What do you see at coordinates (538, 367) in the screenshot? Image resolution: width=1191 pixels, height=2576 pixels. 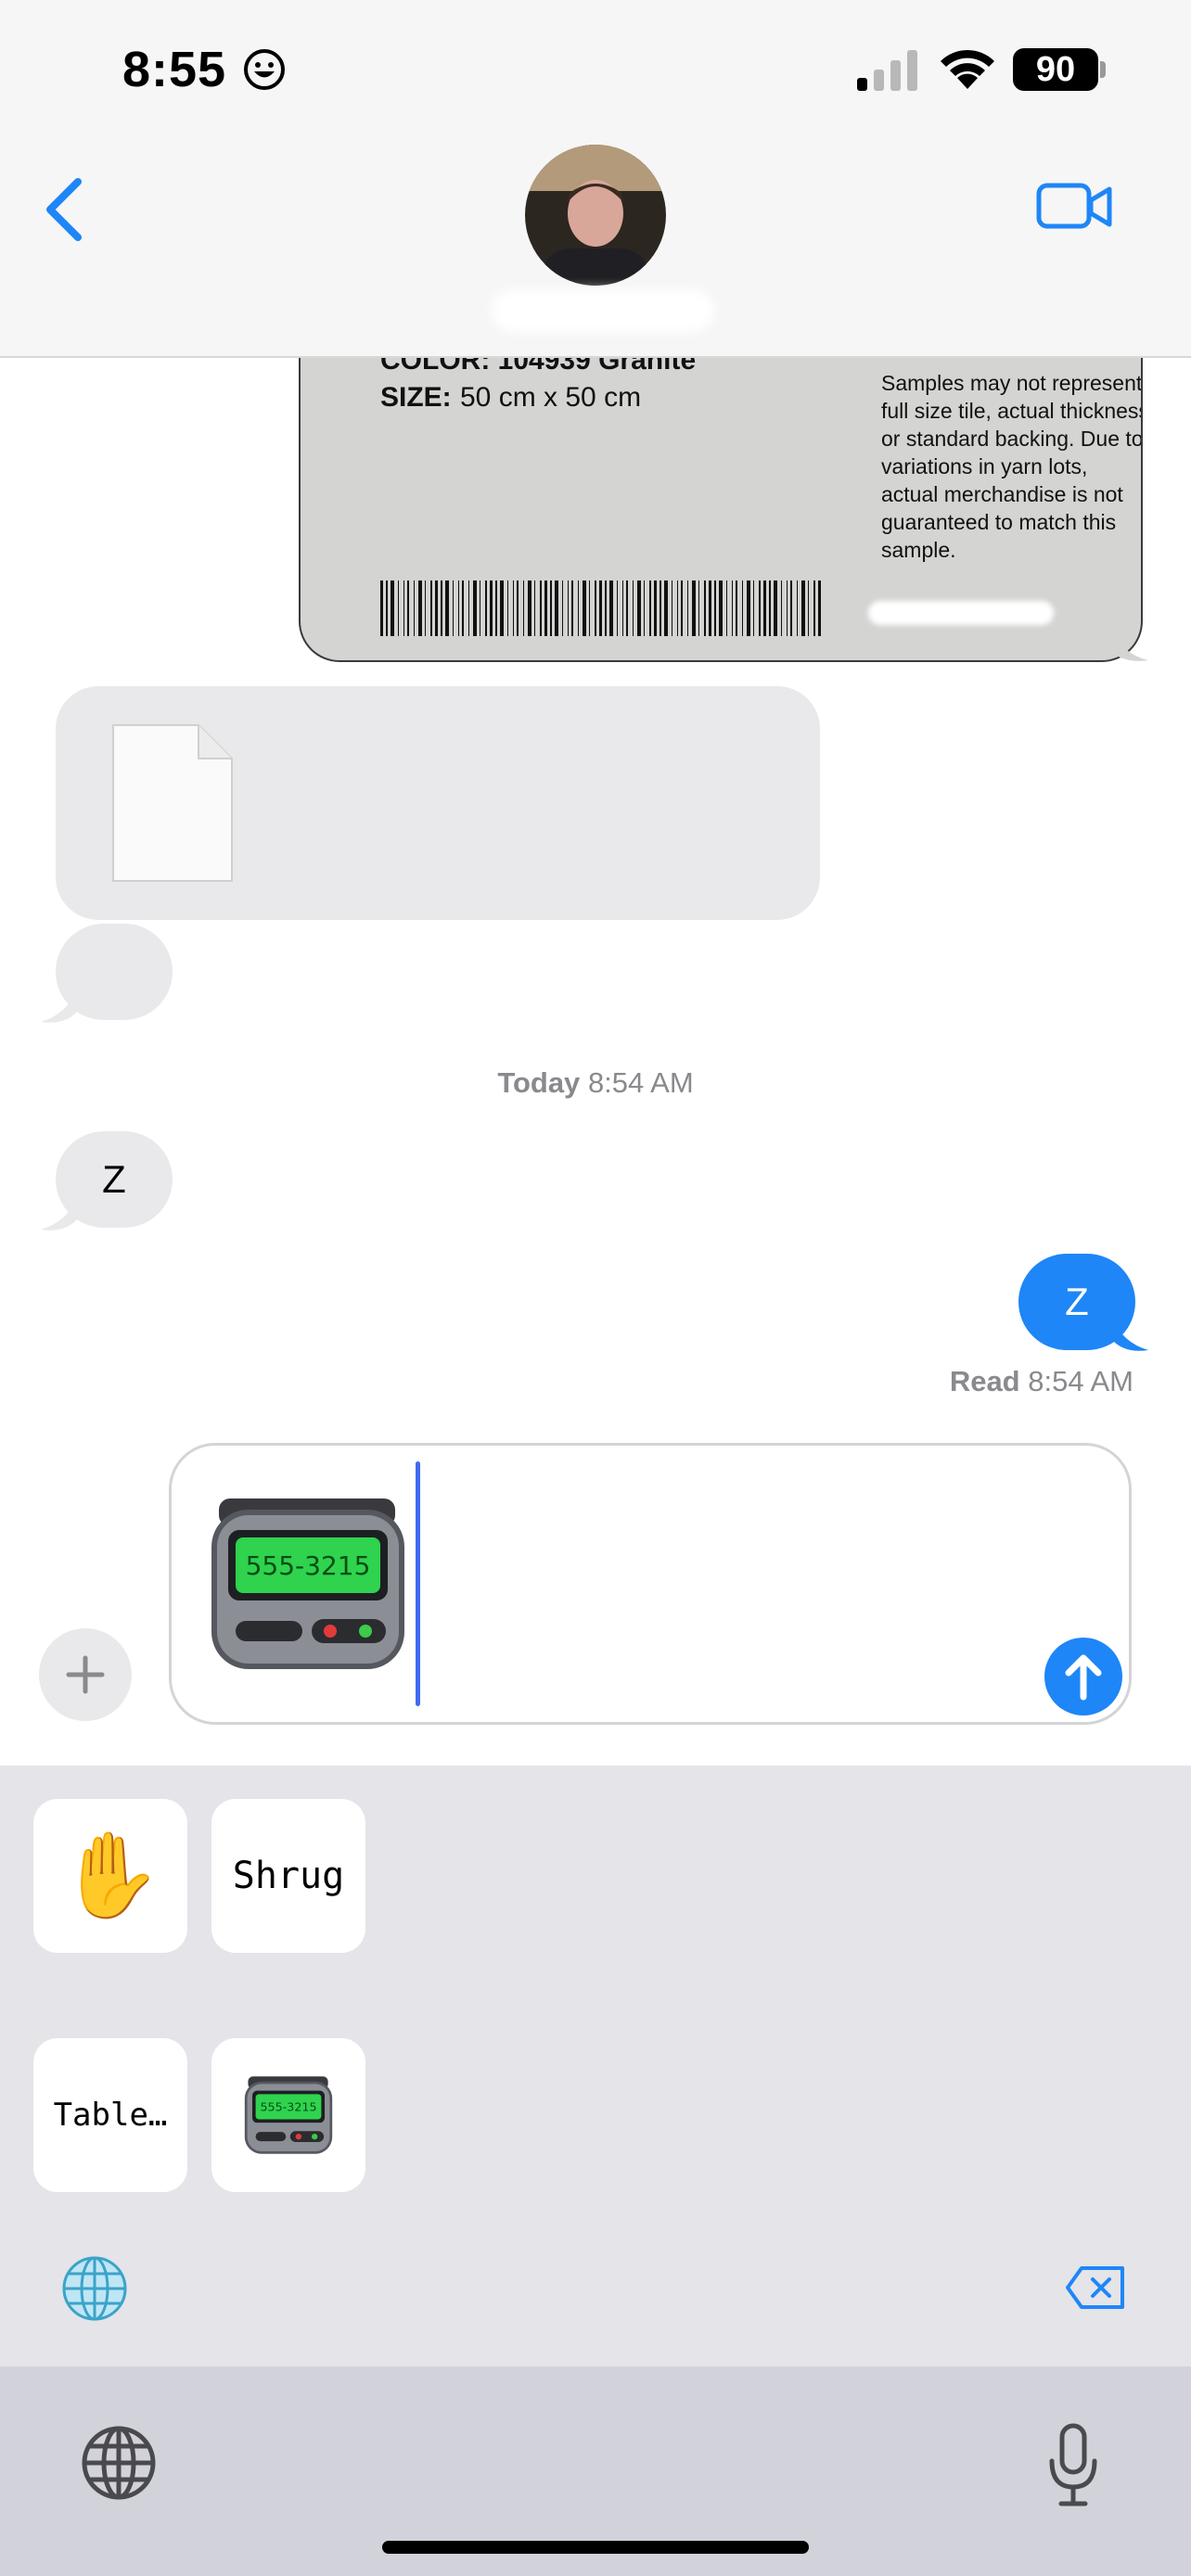 I see `sample-color-line: COLOR: 104939 Granite` at bounding box center [538, 367].